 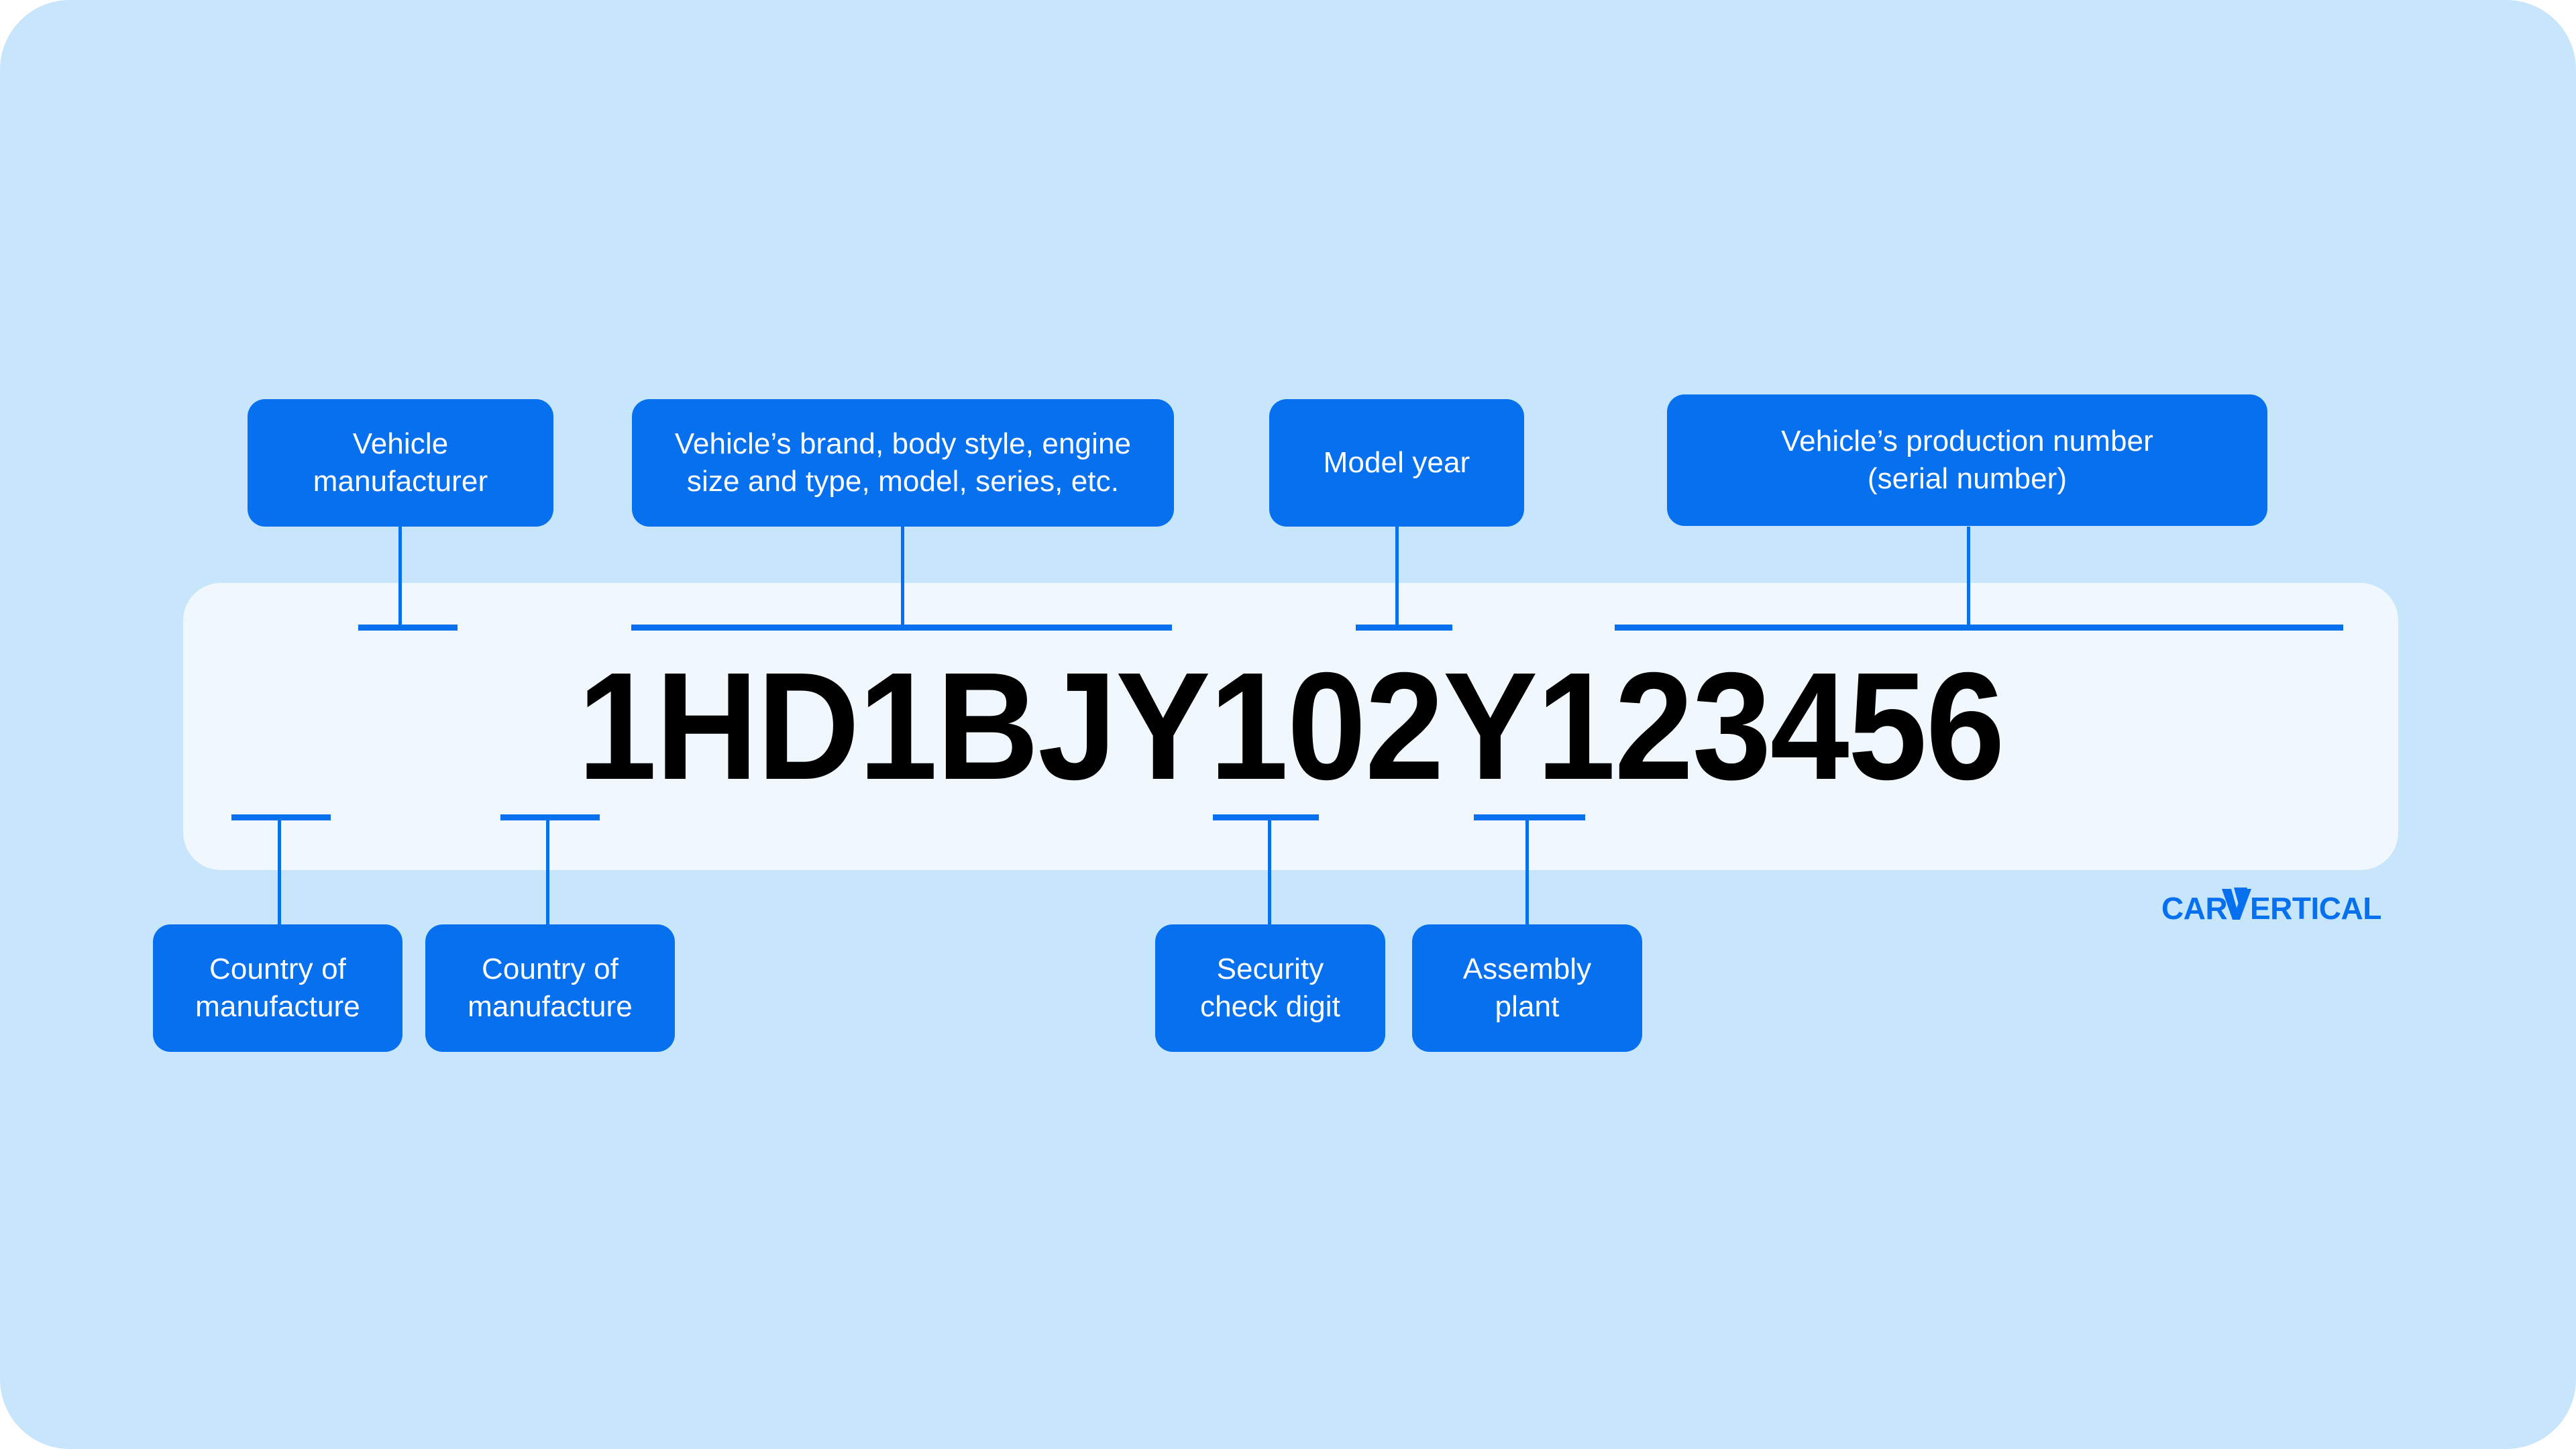 I want to click on label-text: Security check digit, so click(x=1270, y=987).